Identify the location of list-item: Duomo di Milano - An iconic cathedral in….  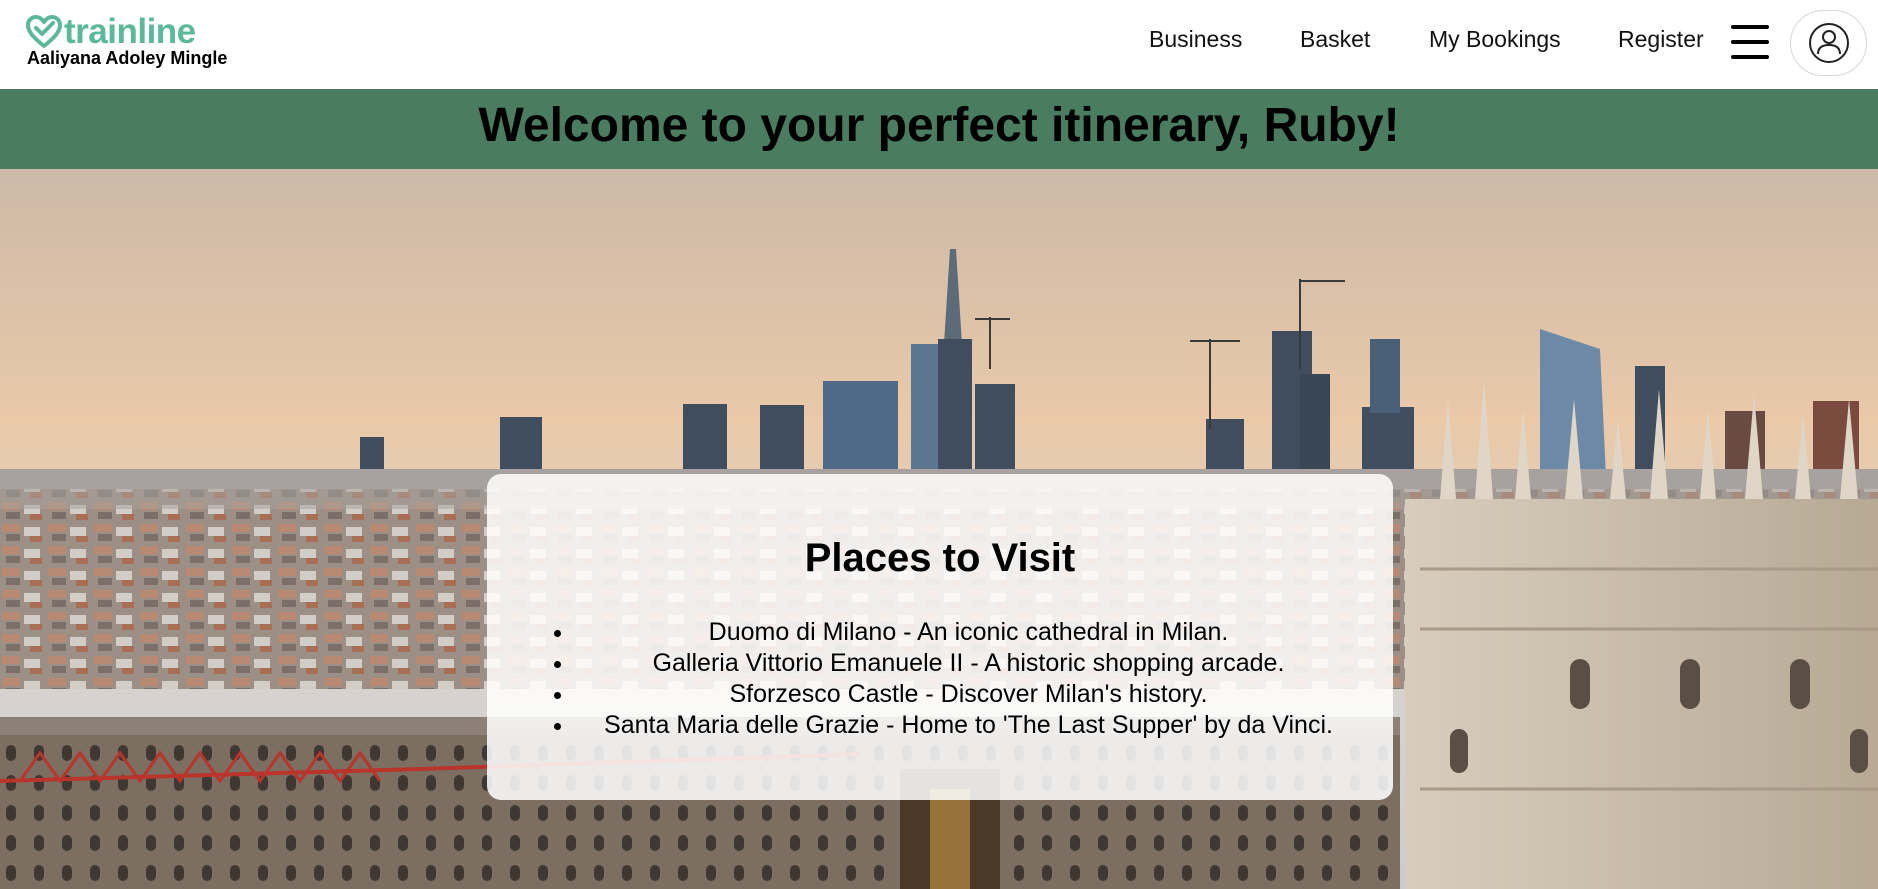
(968, 632).